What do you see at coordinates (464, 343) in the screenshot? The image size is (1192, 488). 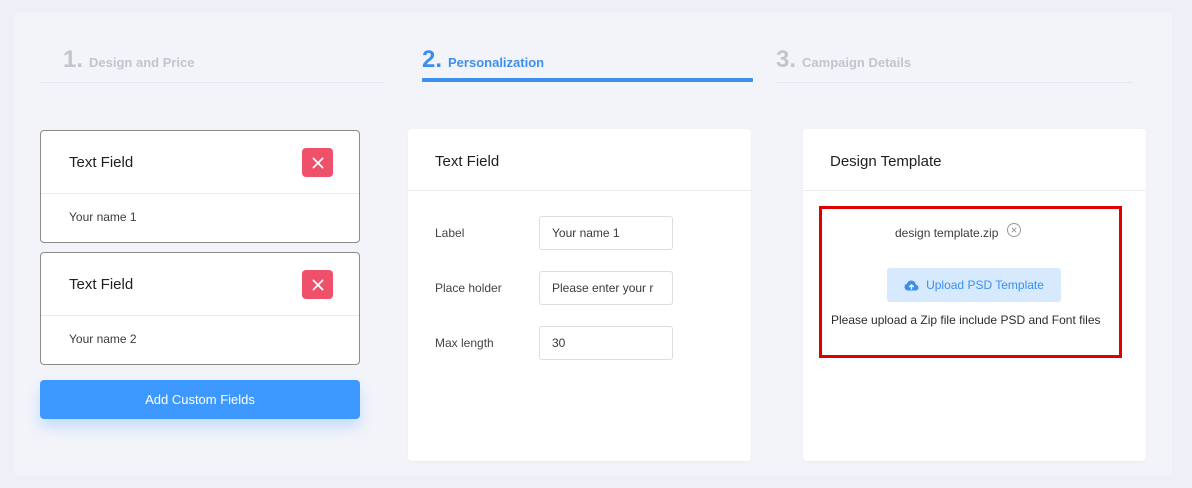 I see `max-length-caption: Max length` at bounding box center [464, 343].